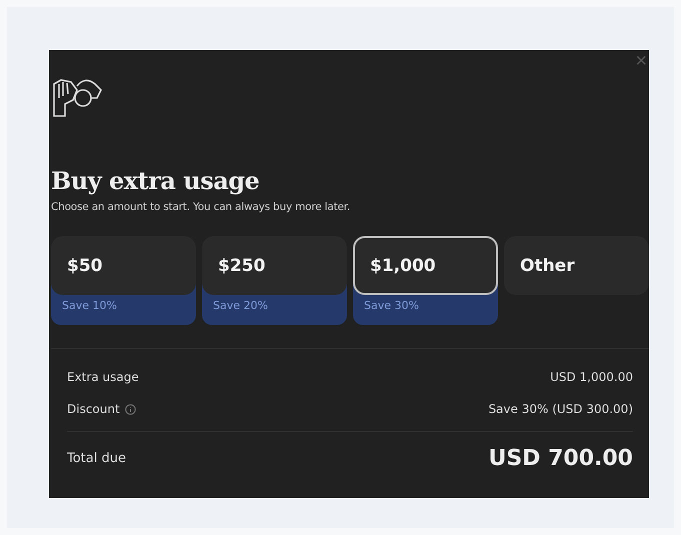 The height and width of the screenshot is (535, 681). I want to click on summary-label: Extra usage, so click(103, 377).